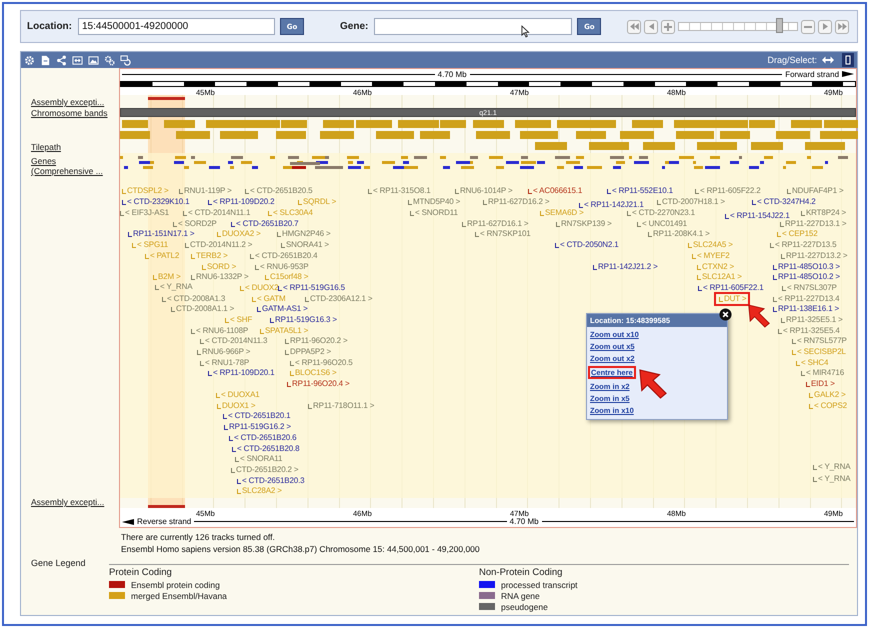 The height and width of the screenshot is (628, 869). What do you see at coordinates (690, 202) in the screenshot?
I see `gene-label: CTD-2007H18.1 >` at bounding box center [690, 202].